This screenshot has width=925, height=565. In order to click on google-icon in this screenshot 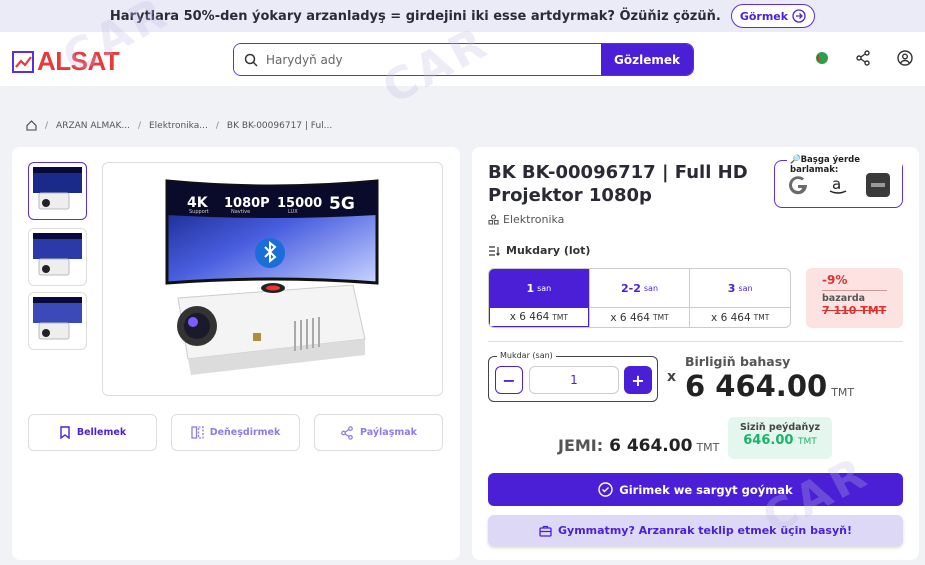, I will do `click(798, 185)`.